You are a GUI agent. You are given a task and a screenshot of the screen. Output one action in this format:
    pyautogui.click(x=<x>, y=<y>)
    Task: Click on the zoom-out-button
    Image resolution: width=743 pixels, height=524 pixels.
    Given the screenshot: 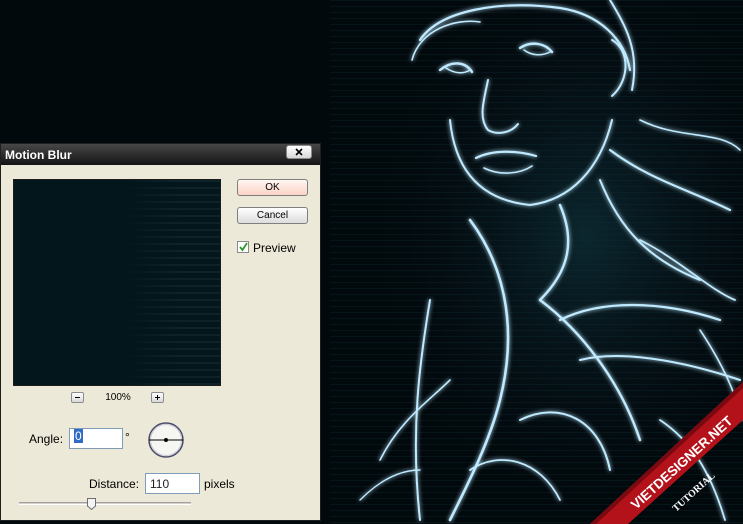 What is the action you would take?
    pyautogui.click(x=77, y=397)
    